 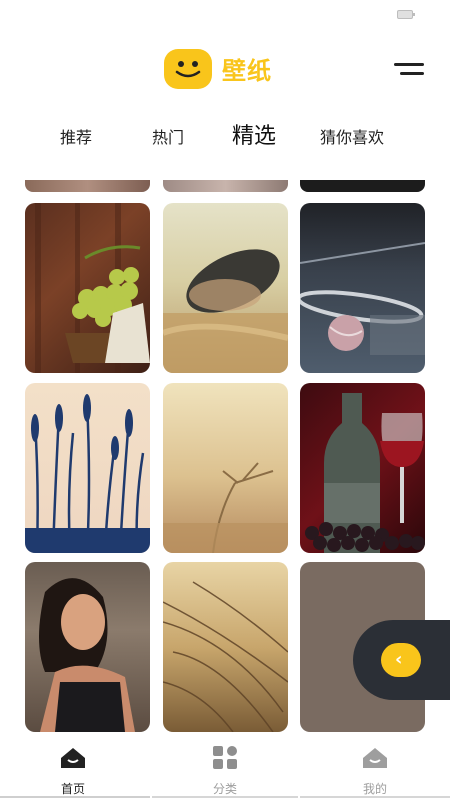 I want to click on tennis-image, so click(x=362, y=298).